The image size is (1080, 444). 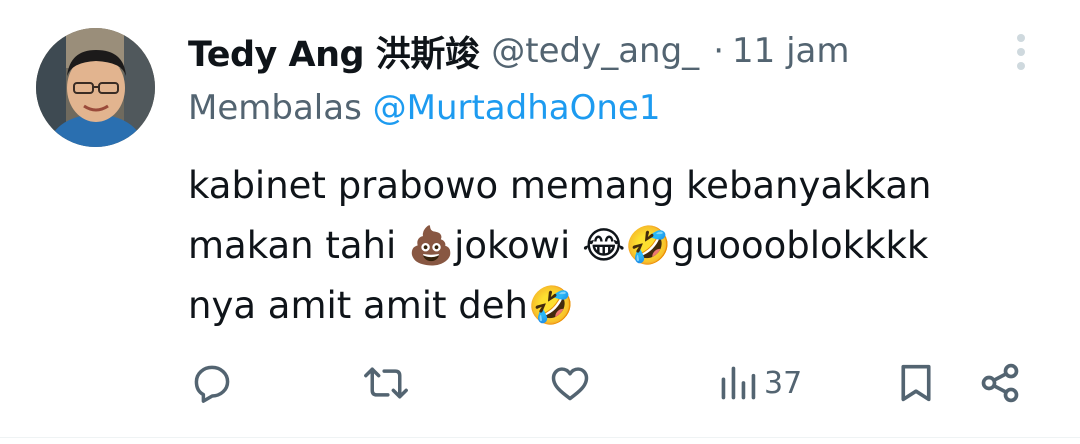 I want to click on tweet-header: Tedy Ang 洪斯竣 @tedy_ang_ · 11 jam, so click(x=518, y=51).